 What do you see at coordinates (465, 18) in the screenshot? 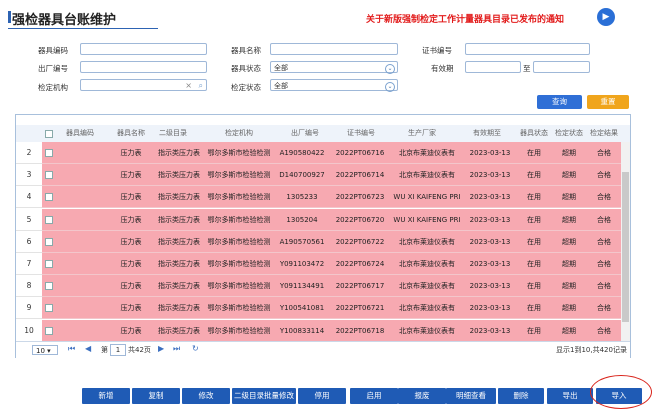
I see `notice-link: 关于新版强制检定工作计量器具目录已发布的通知` at bounding box center [465, 18].